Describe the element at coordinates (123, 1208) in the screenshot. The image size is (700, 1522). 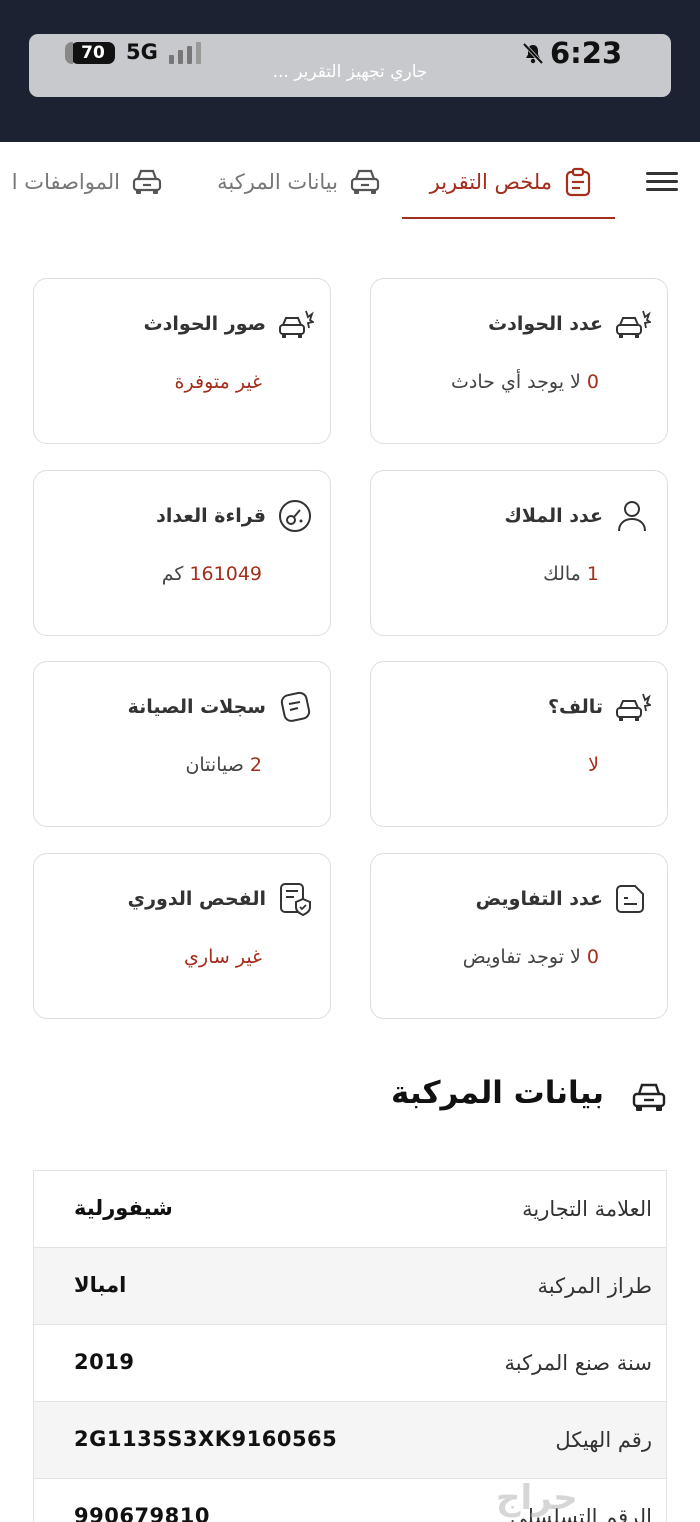
I see `row-value: شيفورلية` at that location.